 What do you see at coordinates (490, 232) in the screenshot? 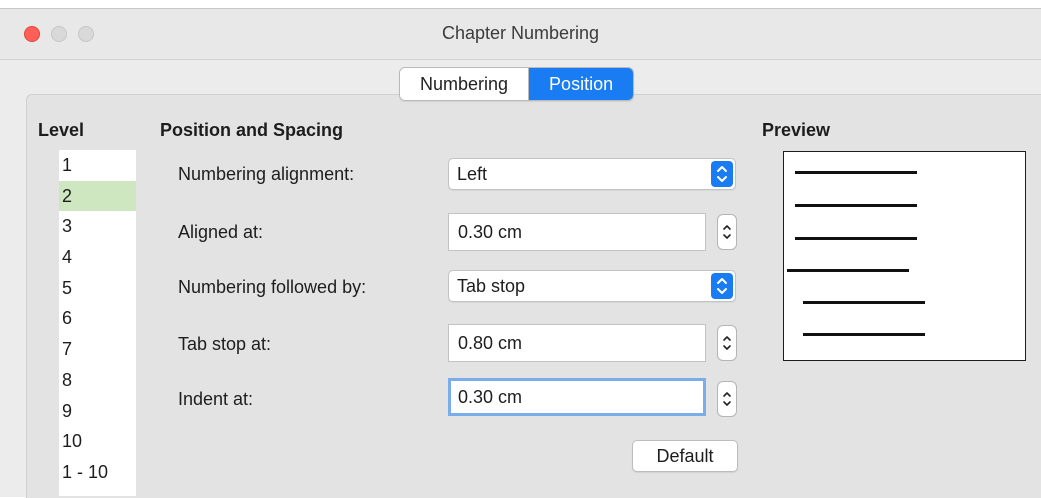
I see `aligned-at-value: 0.30 cm` at bounding box center [490, 232].